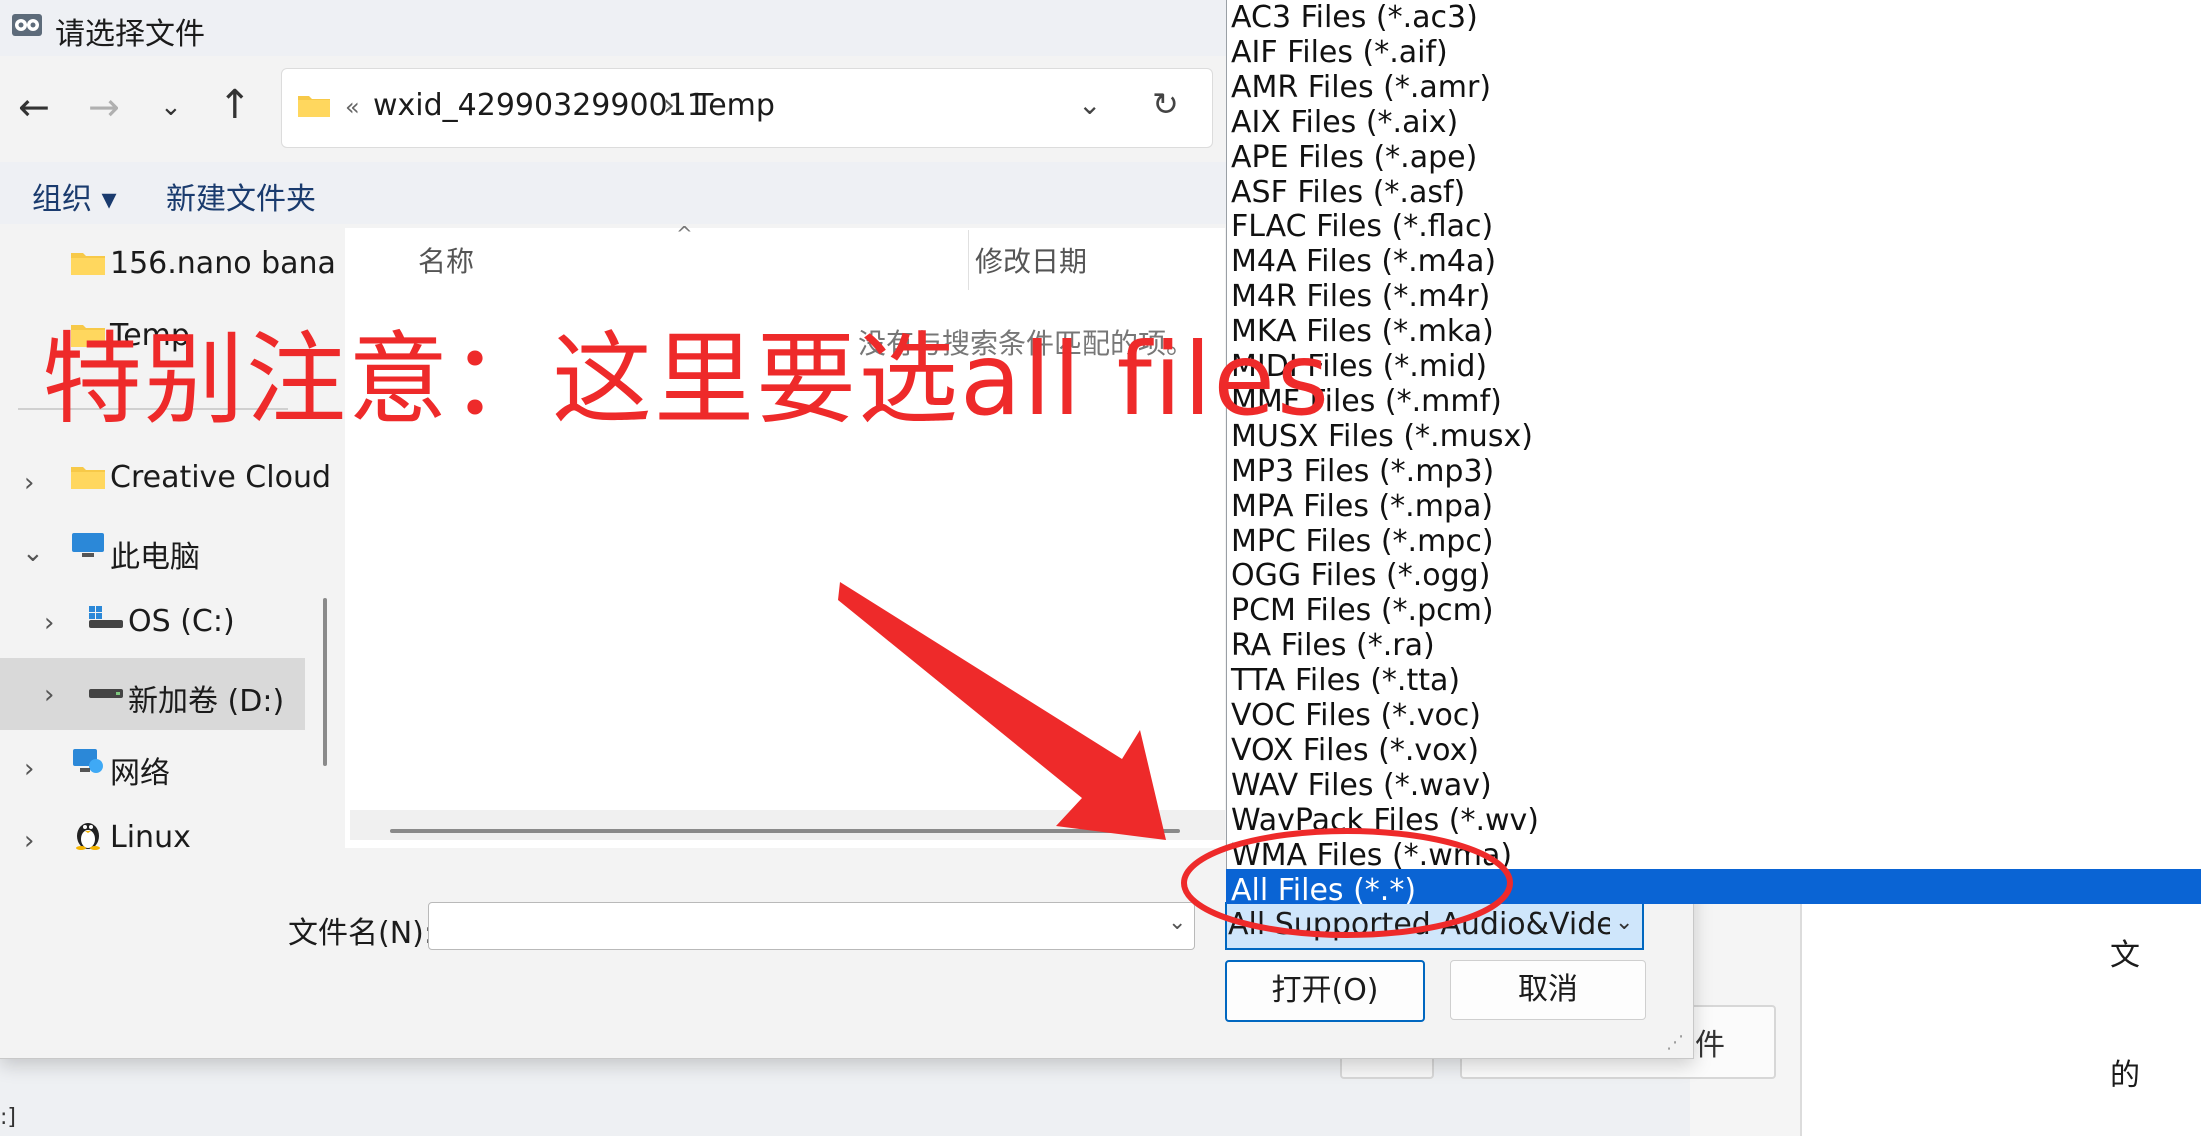 Image resolution: width=2201 pixels, height=1136 pixels. Describe the element at coordinates (811, 926) in the screenshot. I see `filename-input` at that location.